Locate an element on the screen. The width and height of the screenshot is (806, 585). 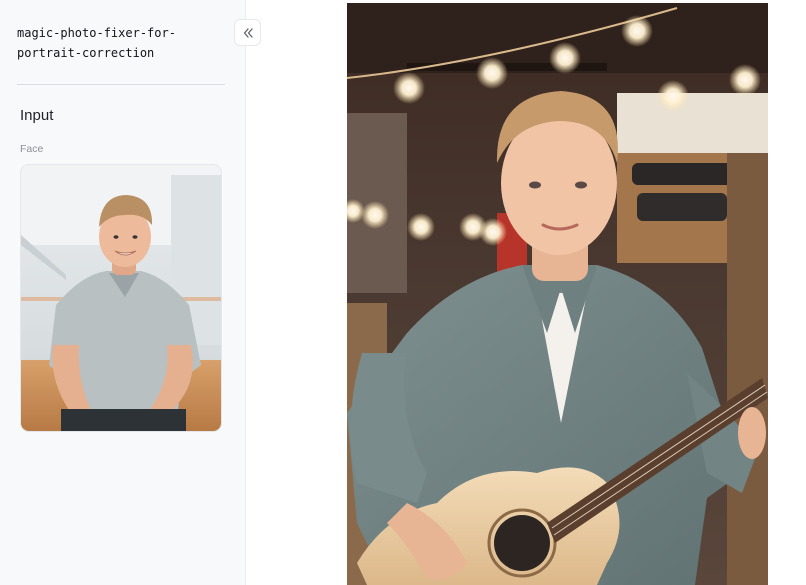
sidebar-divider is located at coordinates (121, 84).